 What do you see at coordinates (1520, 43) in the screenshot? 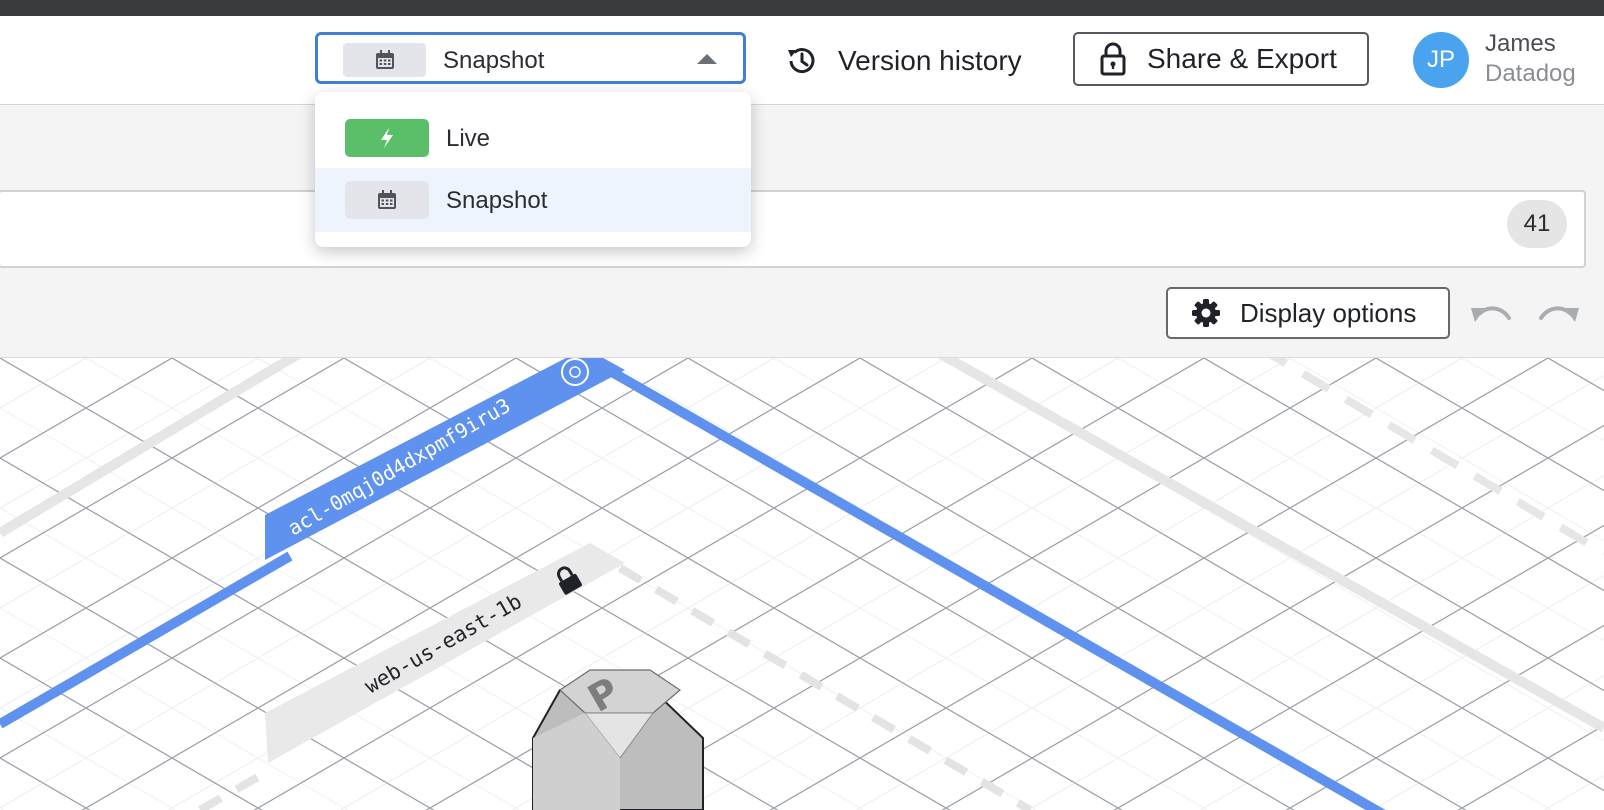
I see `user-name: James` at bounding box center [1520, 43].